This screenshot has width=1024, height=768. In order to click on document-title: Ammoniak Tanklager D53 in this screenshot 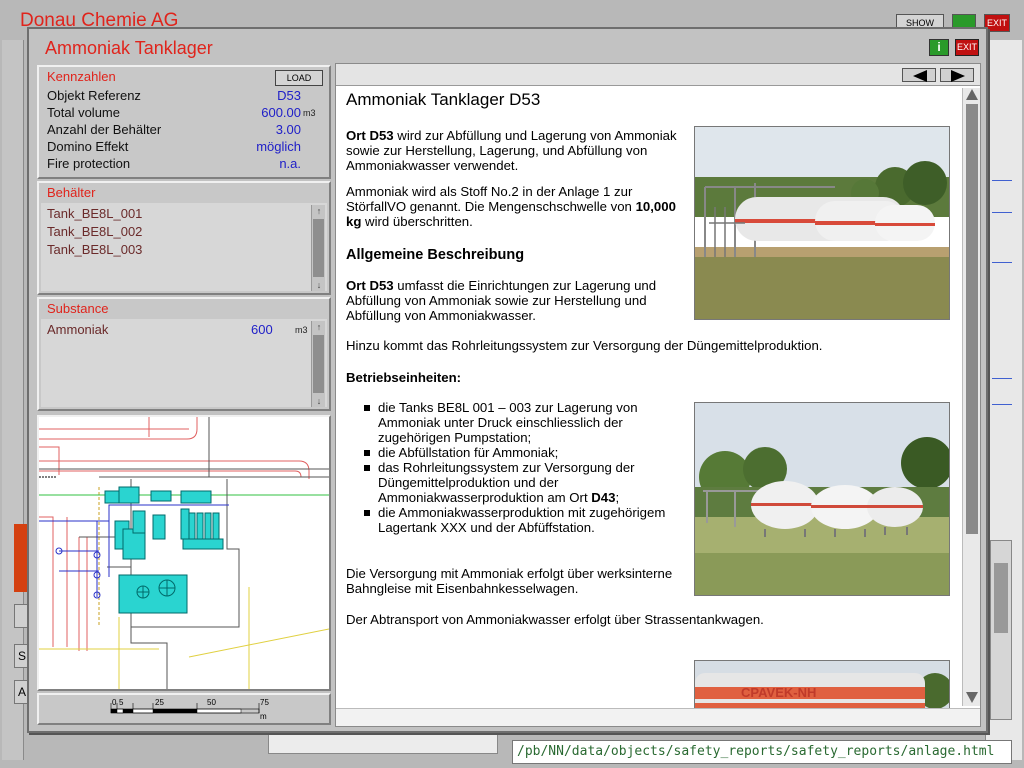, I will do `click(443, 99)`.